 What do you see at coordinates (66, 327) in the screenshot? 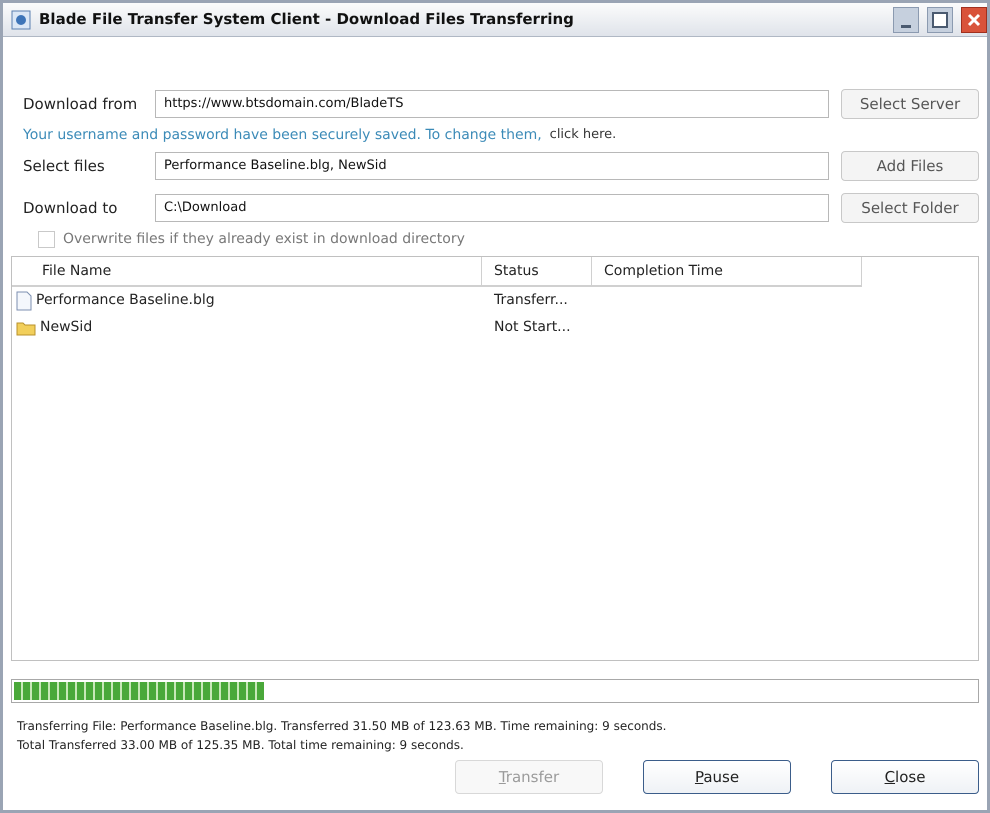
I see `file-name: NewSid` at bounding box center [66, 327].